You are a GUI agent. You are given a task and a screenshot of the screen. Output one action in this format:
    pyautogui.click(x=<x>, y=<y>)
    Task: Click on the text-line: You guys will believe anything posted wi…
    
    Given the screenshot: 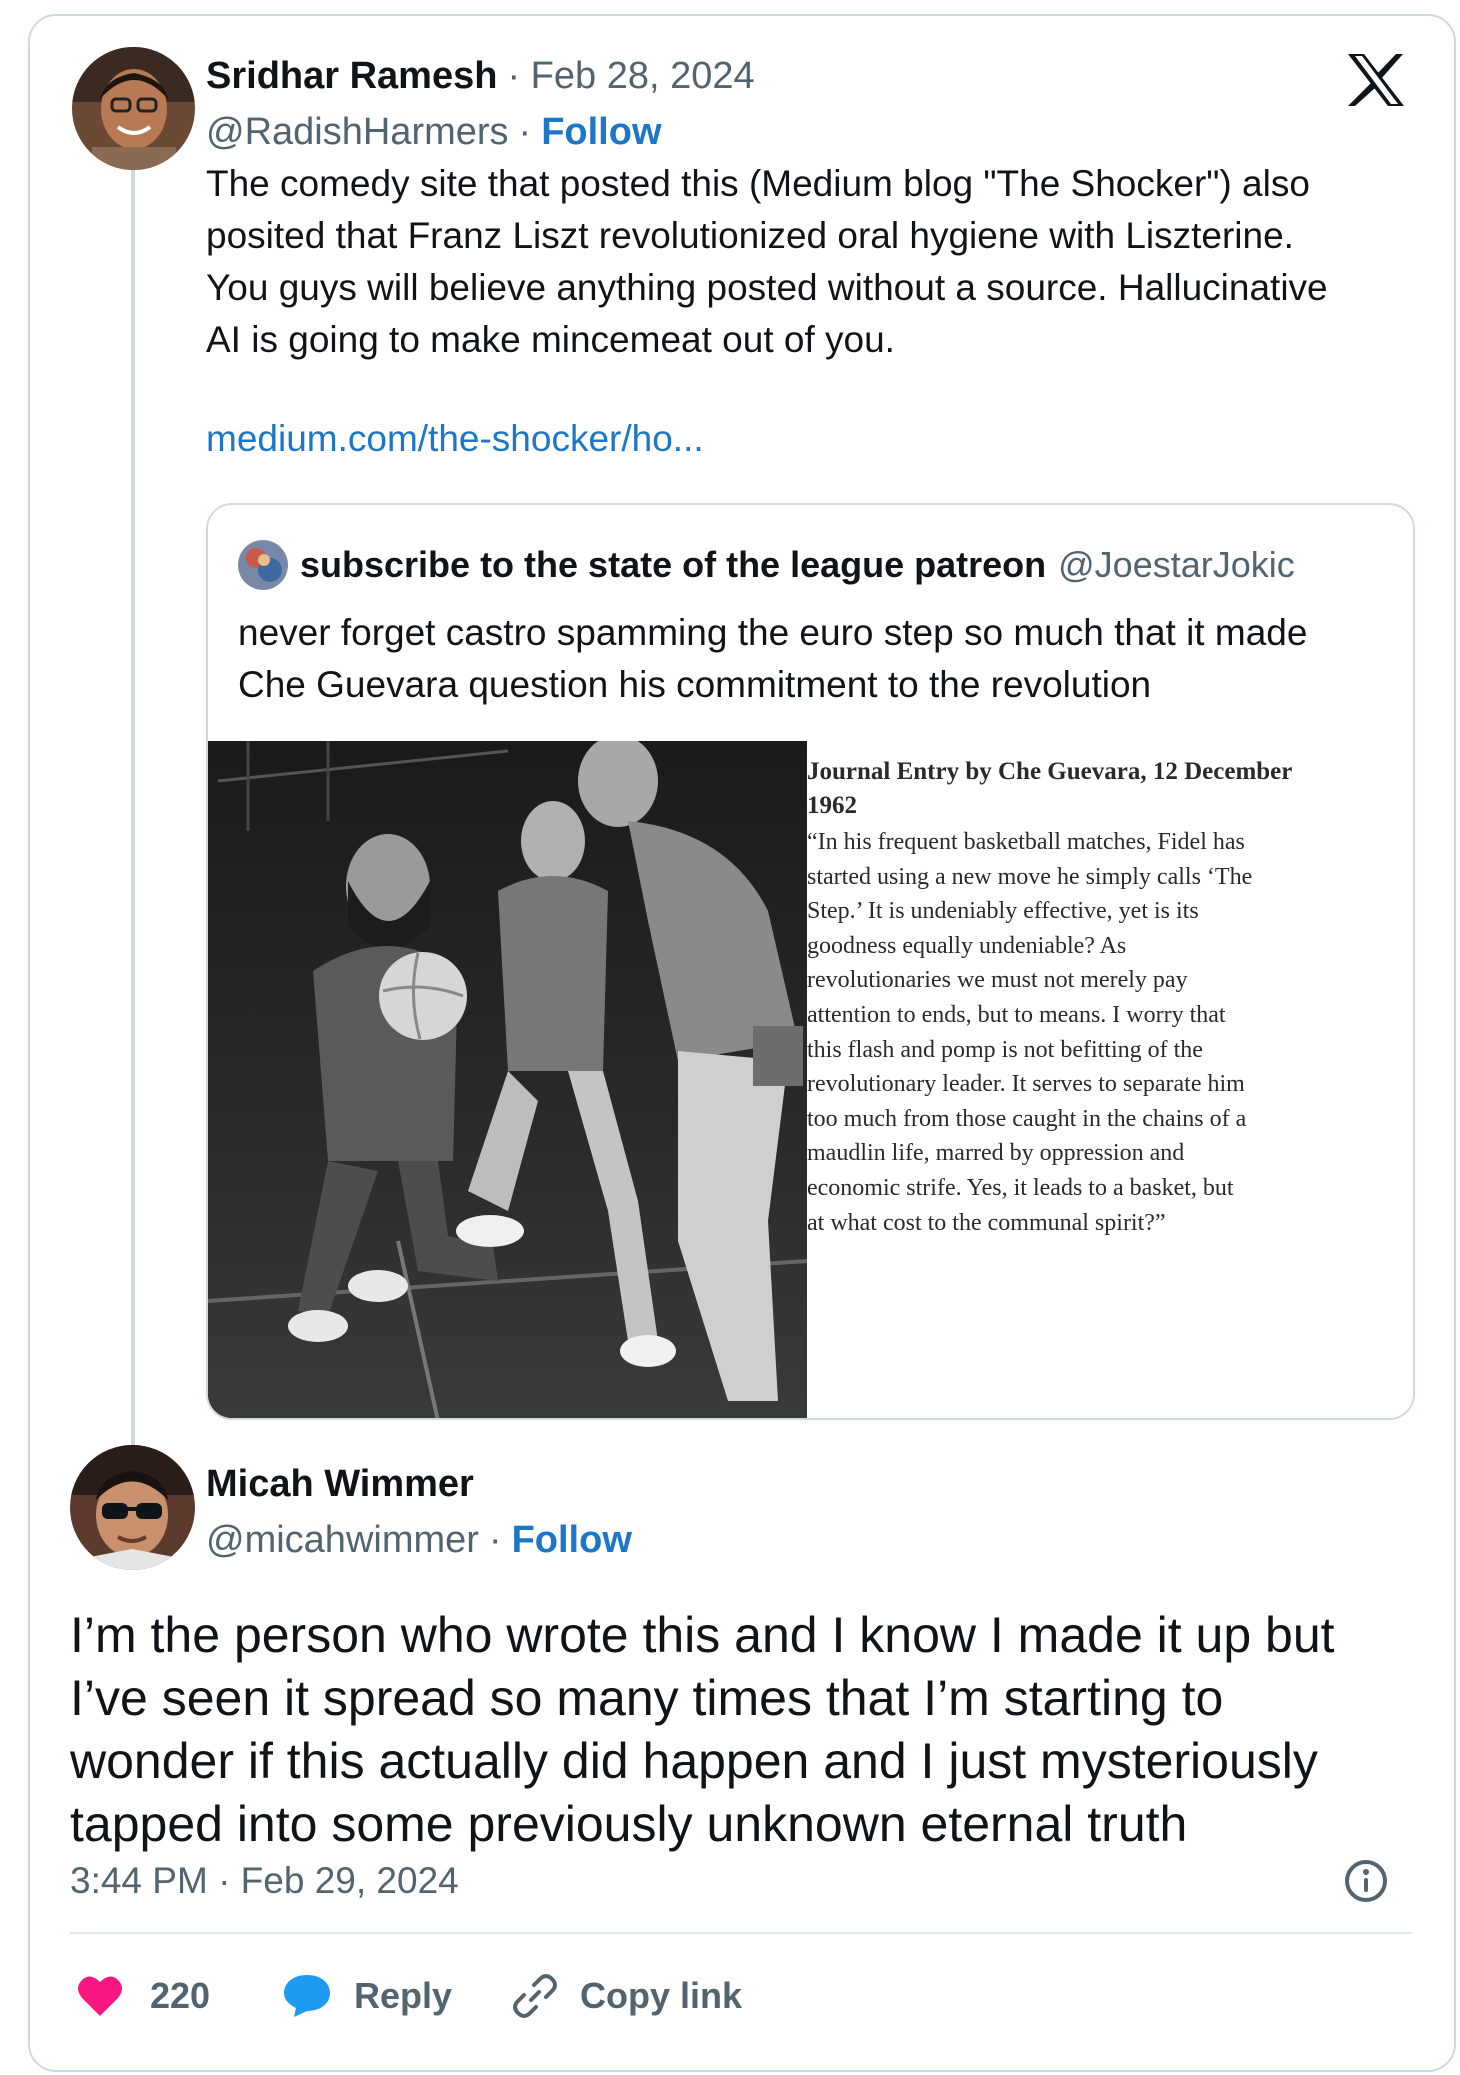 What is the action you would take?
    pyautogui.click(x=767, y=287)
    